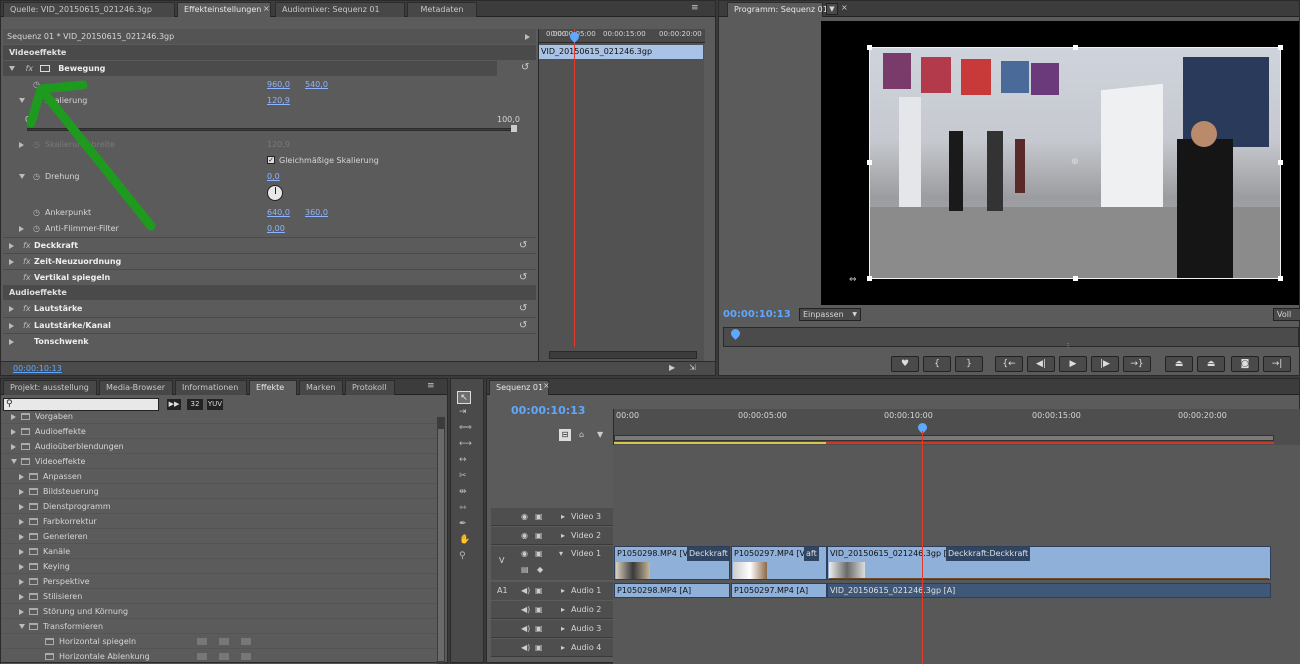 This screenshot has height=664, width=1300. I want to click on effect-time-remap: fx Zeit-Neuzuordnung, so click(269, 260).